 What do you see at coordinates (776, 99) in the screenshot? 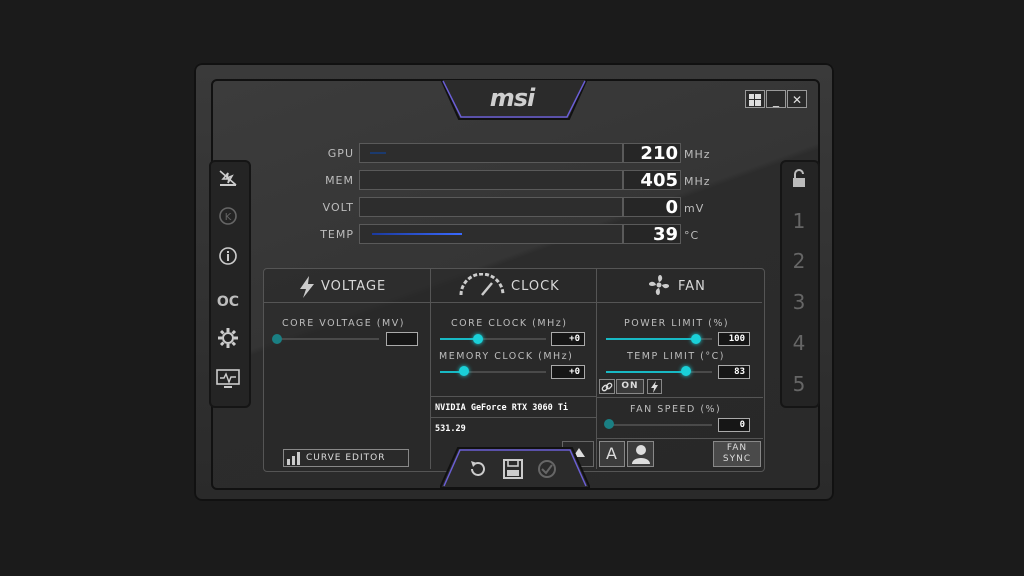
I see `minimize-button: _` at bounding box center [776, 99].